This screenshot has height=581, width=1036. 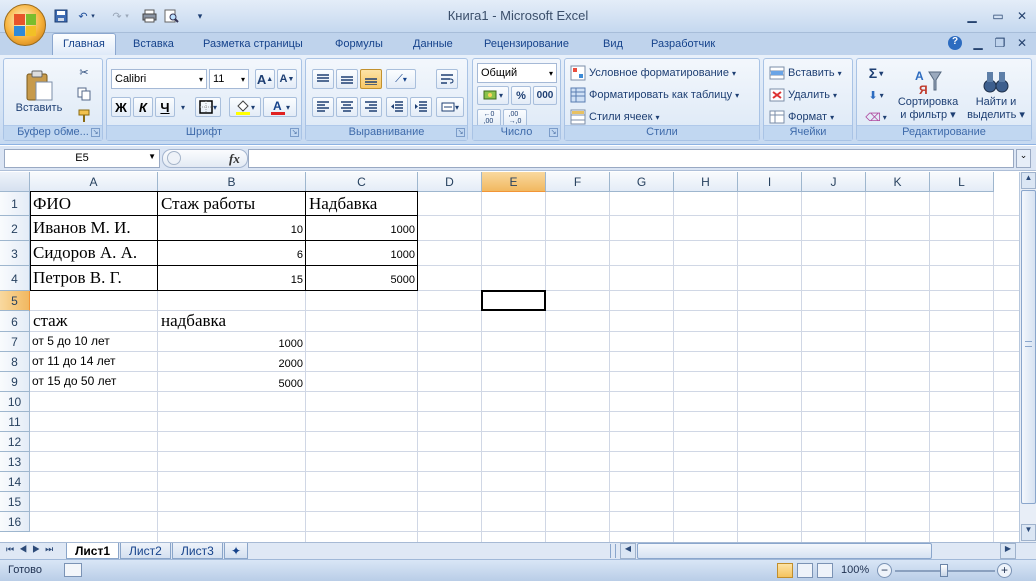 I want to click on sort-filter-button: АЯ Сортировка и фильтр ▾, so click(x=928, y=95).